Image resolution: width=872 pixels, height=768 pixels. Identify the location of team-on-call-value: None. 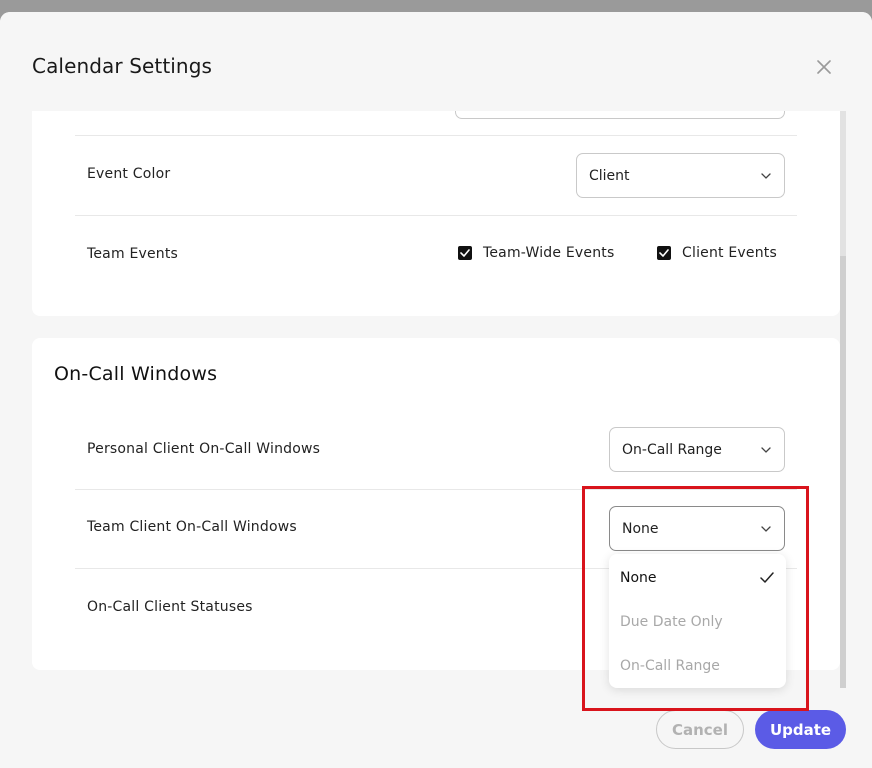
(640, 528).